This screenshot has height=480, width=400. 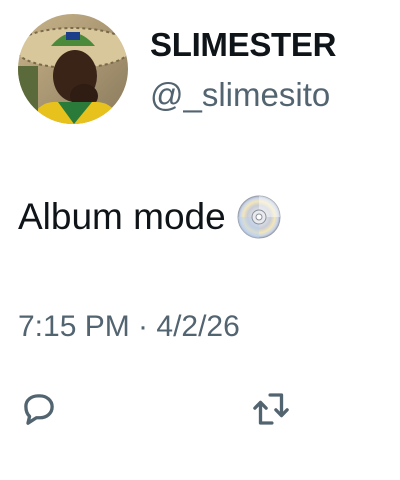 I want to click on avatar, so click(x=73, y=69).